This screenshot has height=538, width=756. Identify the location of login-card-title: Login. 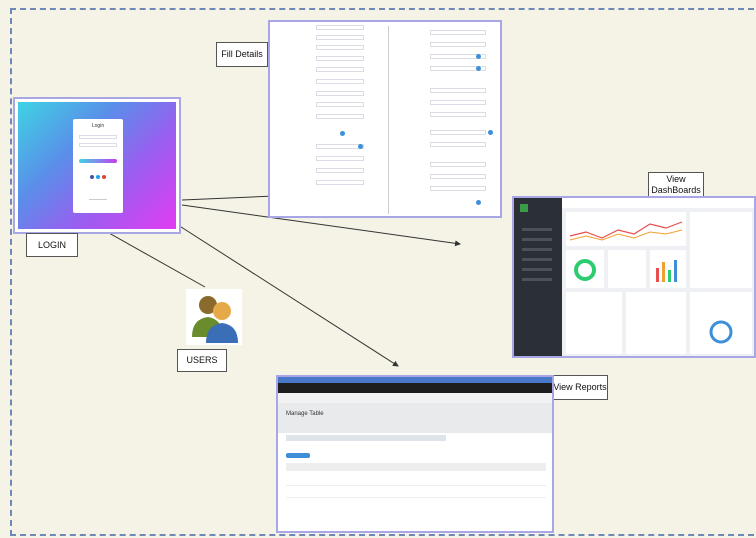
(98, 126).